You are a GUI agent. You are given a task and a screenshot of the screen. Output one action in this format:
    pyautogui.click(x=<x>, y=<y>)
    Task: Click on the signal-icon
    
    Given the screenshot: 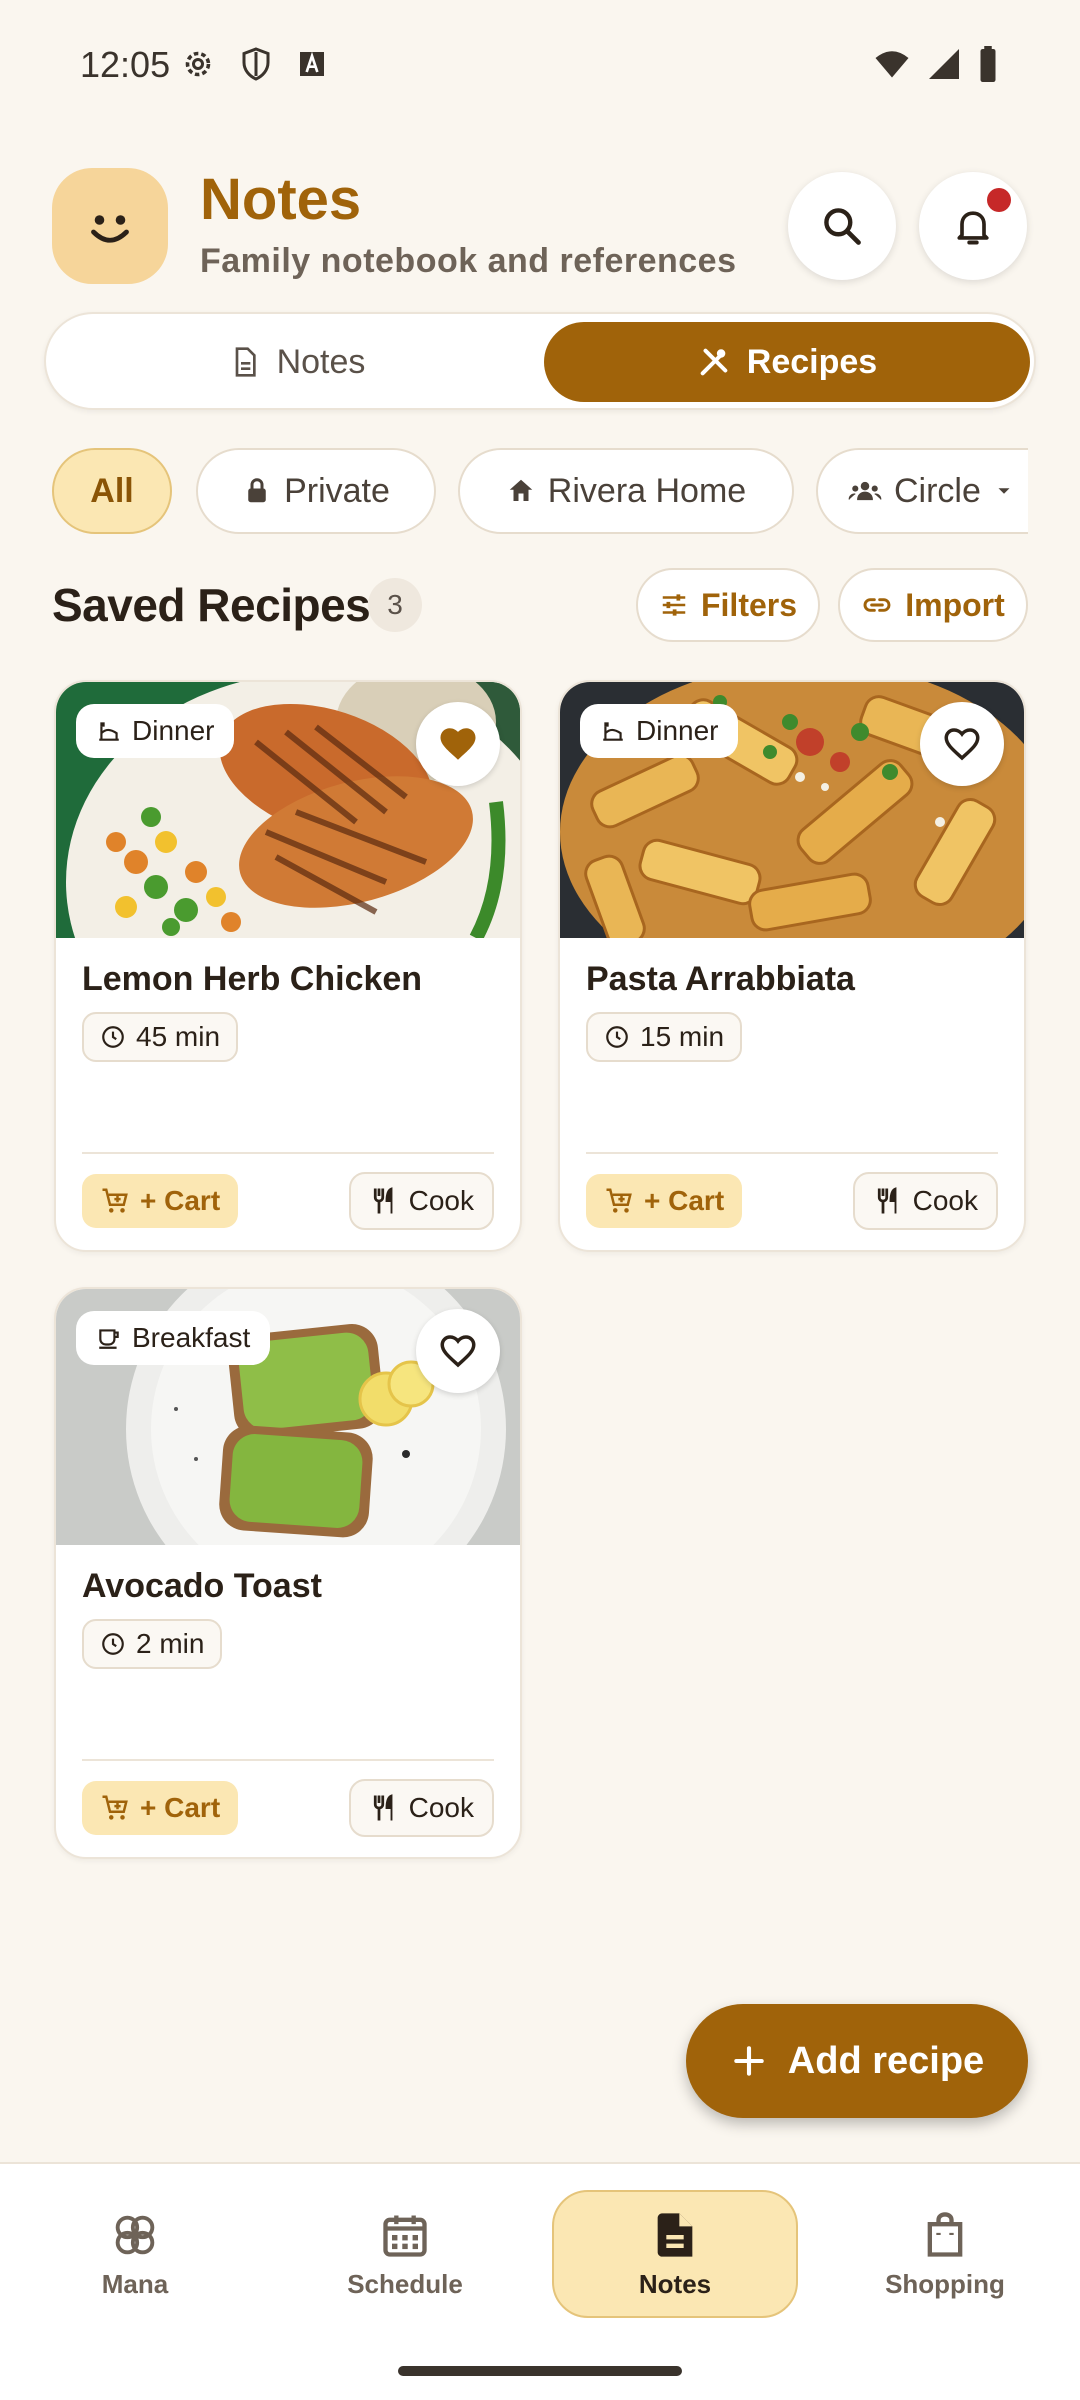 What is the action you would take?
    pyautogui.click(x=944, y=64)
    